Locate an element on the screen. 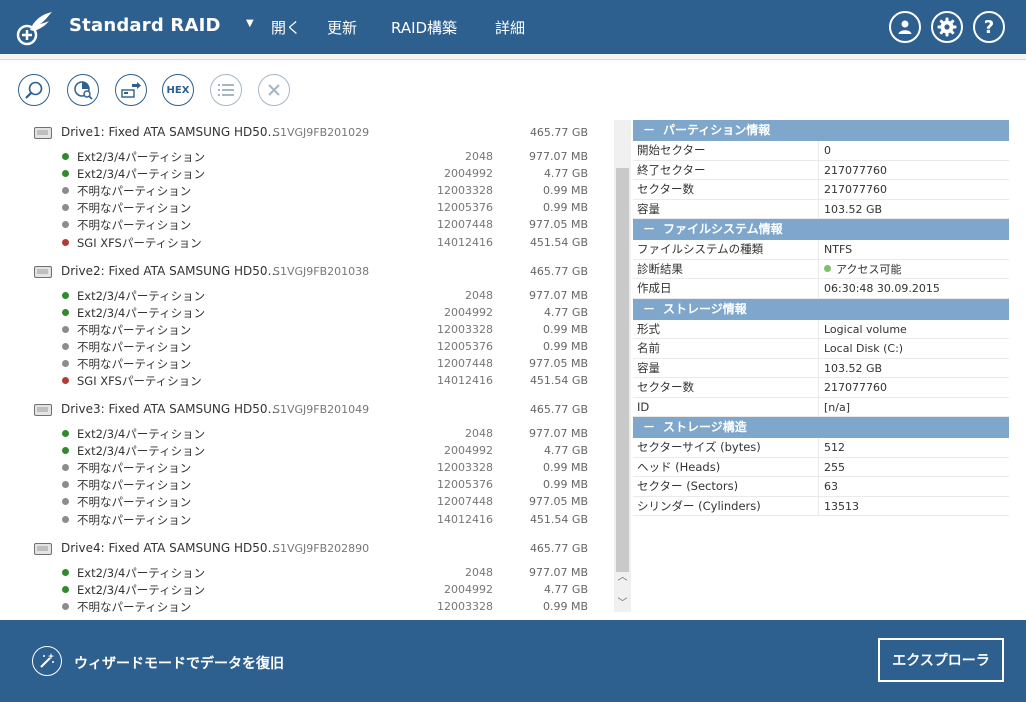  partition-start-sector: 12007448 is located at coordinates (465, 502).